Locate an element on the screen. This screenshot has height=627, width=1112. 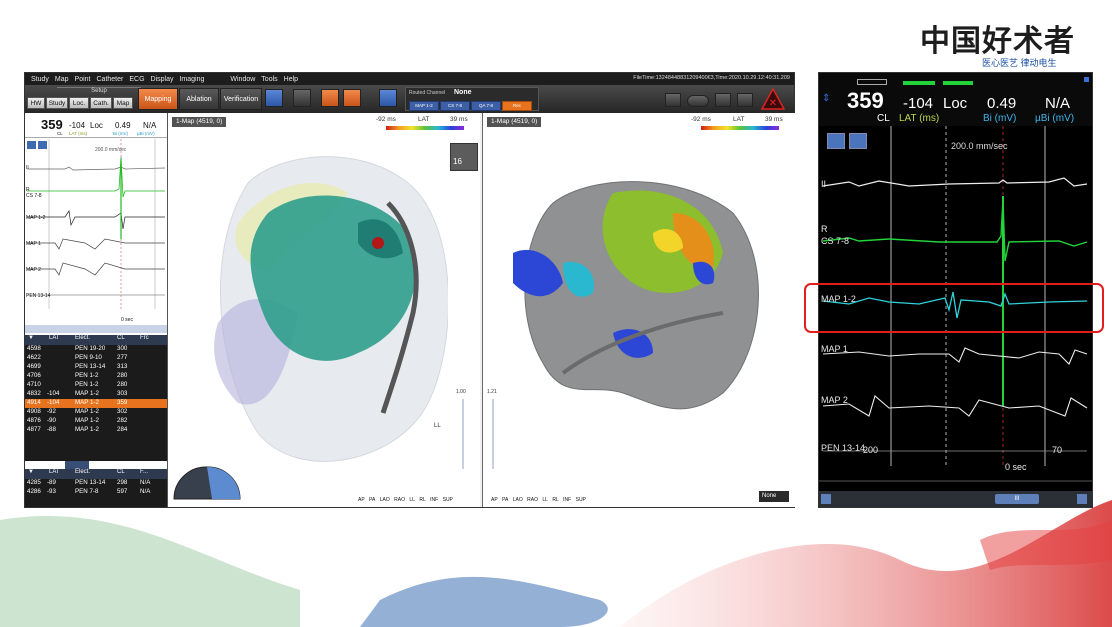
record-chip: Rec is located at coordinates (517, 106).